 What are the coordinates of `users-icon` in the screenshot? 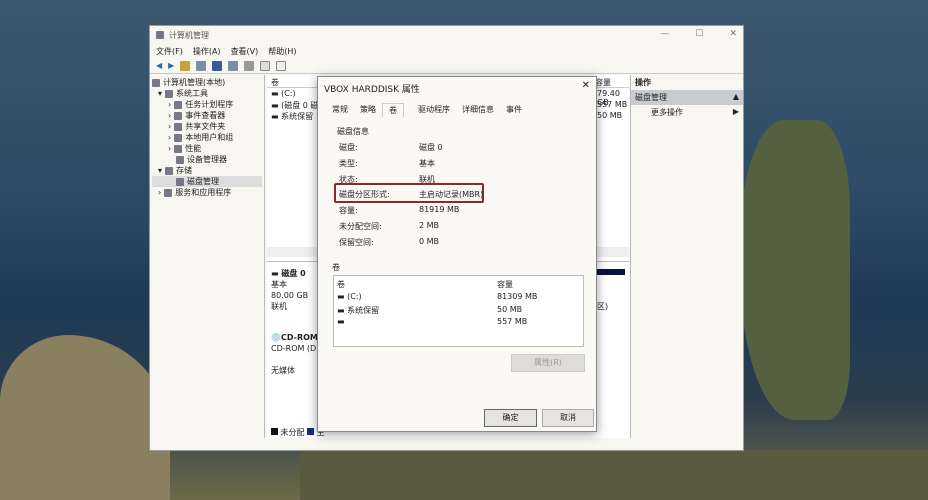 It's located at (178, 137).